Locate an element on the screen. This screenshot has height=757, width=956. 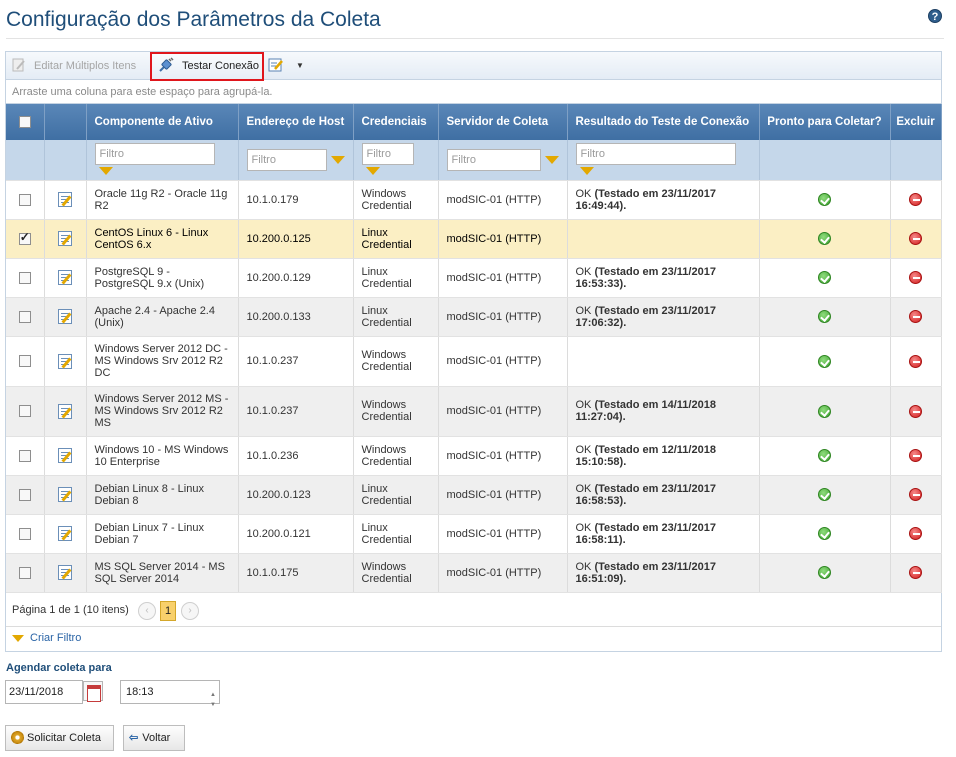
test-connection-button: Testar Conexão is located at coordinates (207, 66).